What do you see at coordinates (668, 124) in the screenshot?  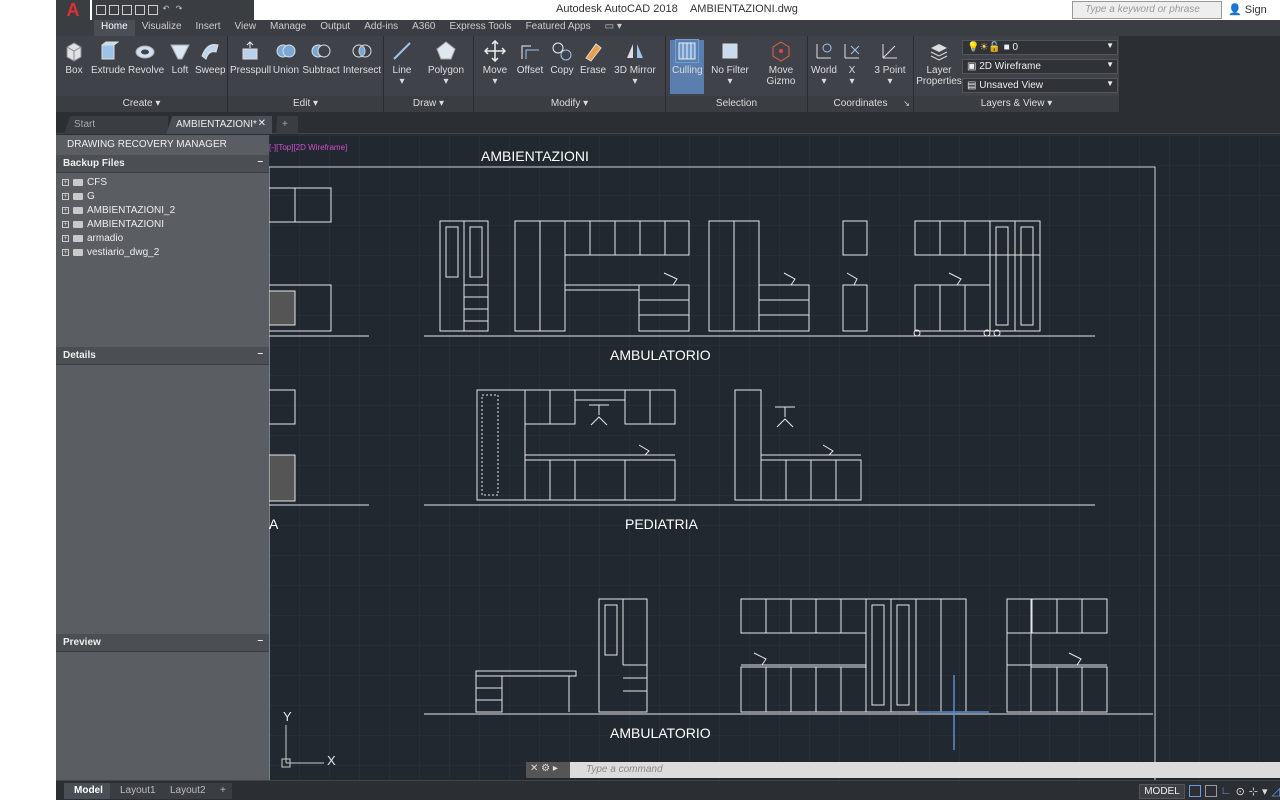 I see `document-tab-bar: Start AMBIENTAZIONI* ✕ +` at bounding box center [668, 124].